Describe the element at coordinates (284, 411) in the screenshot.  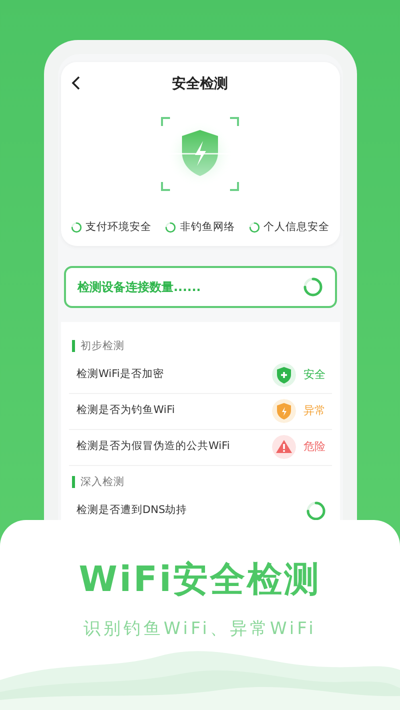
I see `shield-bolt-icon` at that location.